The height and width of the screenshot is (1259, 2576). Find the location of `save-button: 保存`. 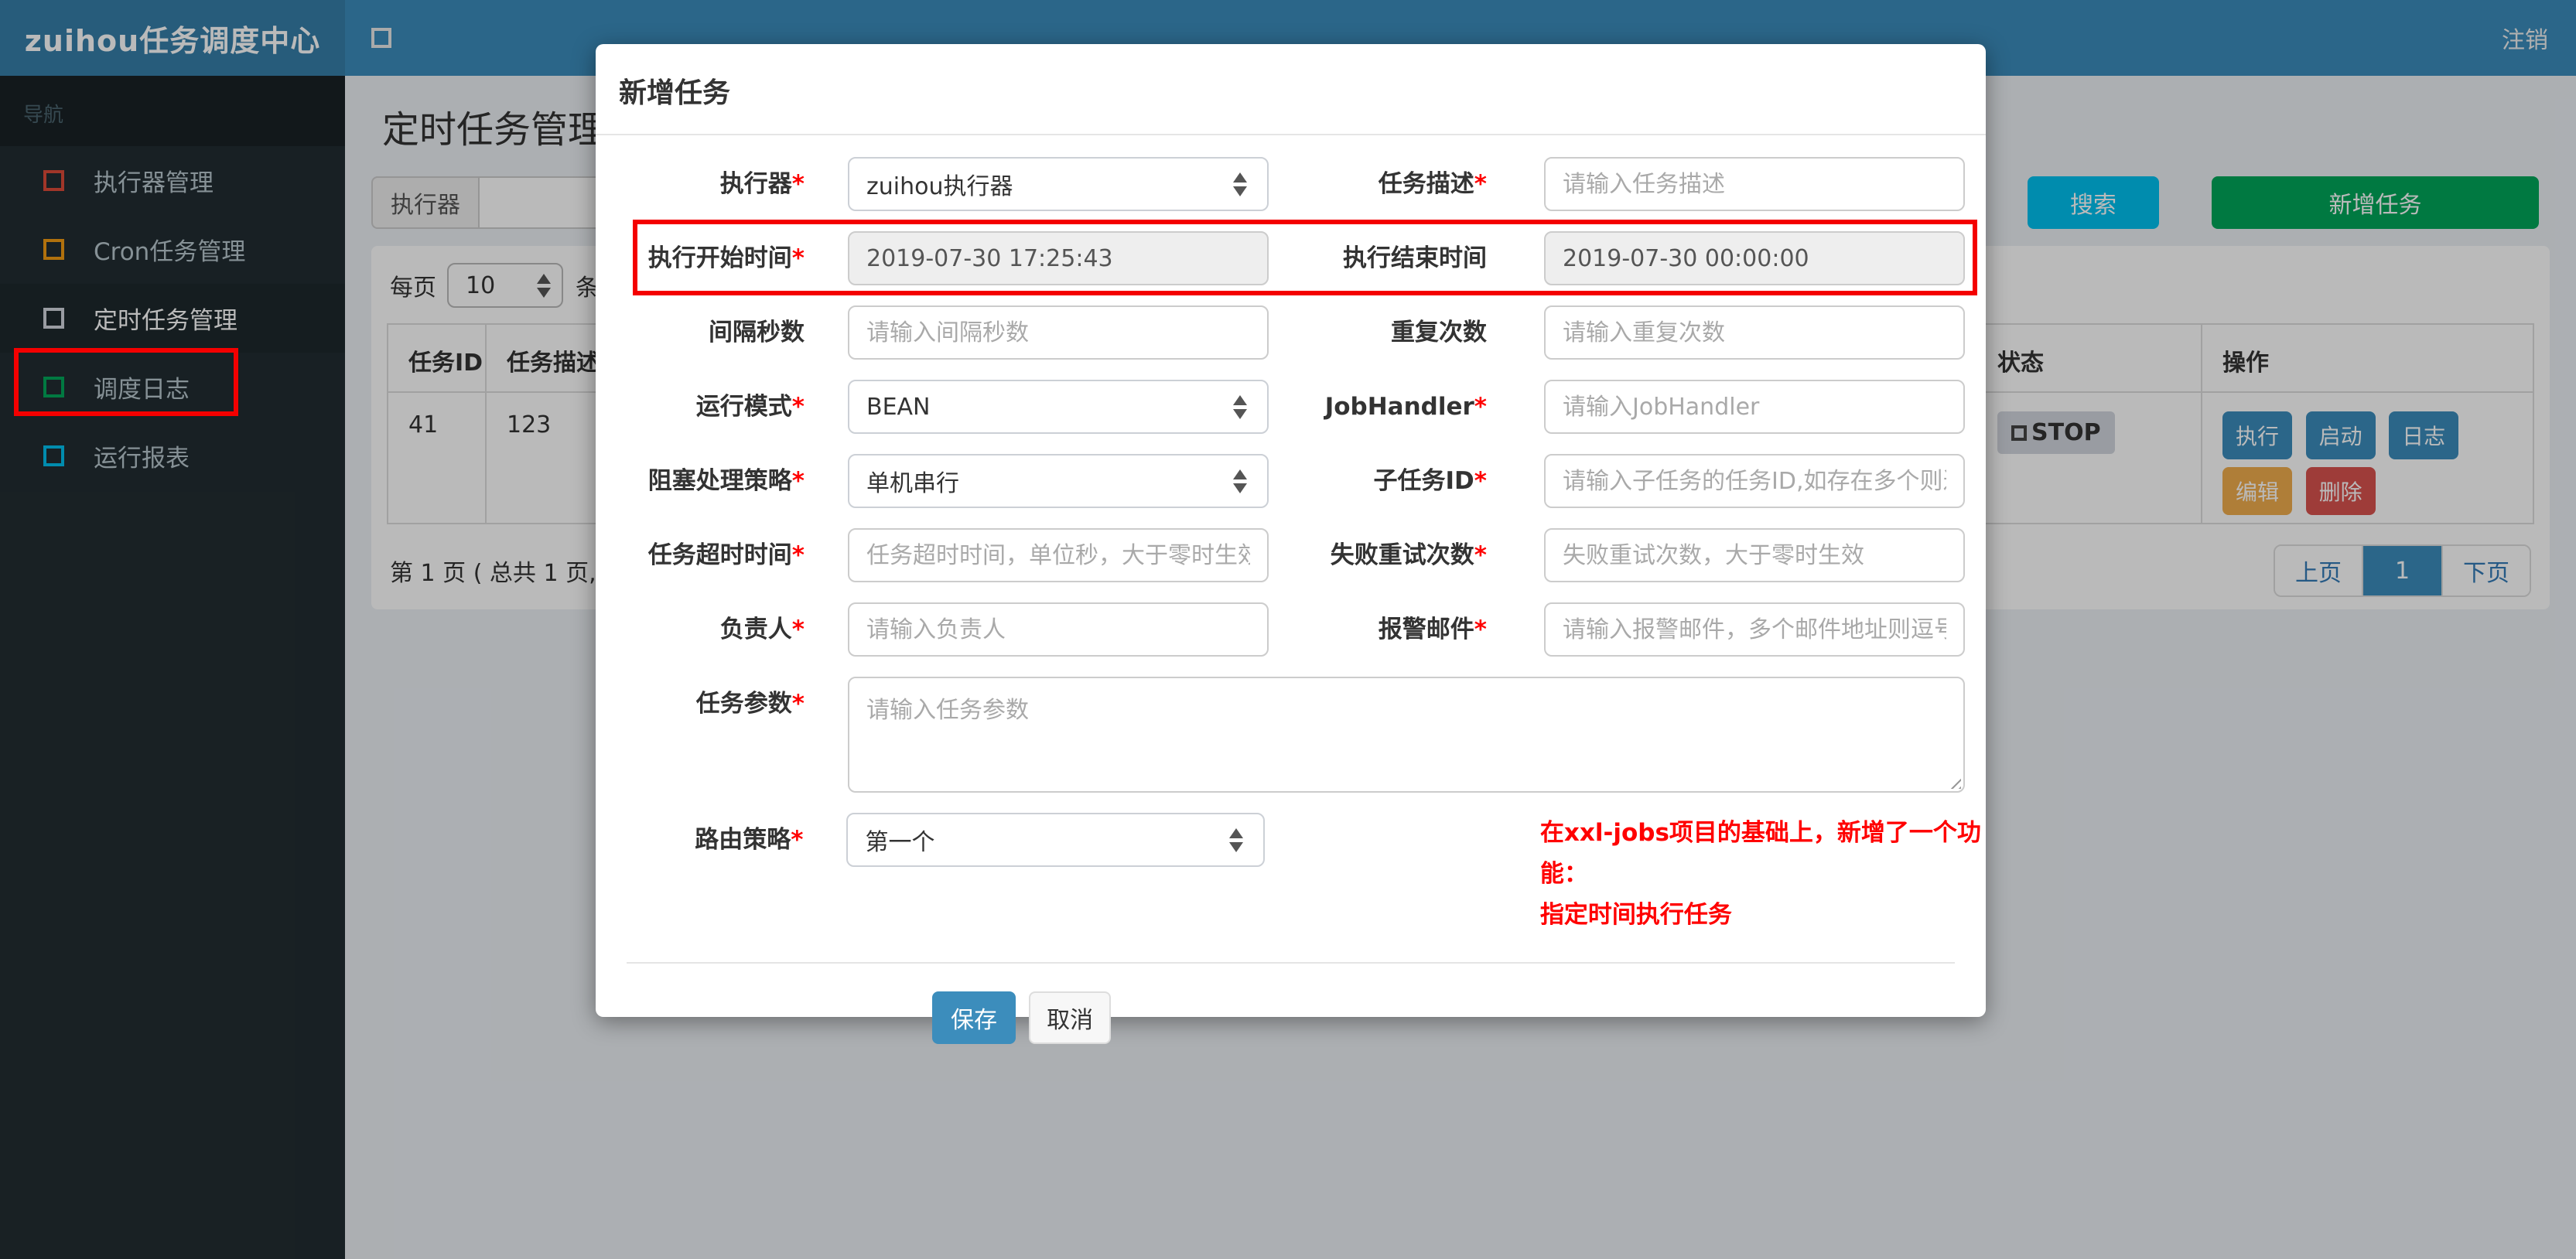

save-button: 保存 is located at coordinates (974, 1018).